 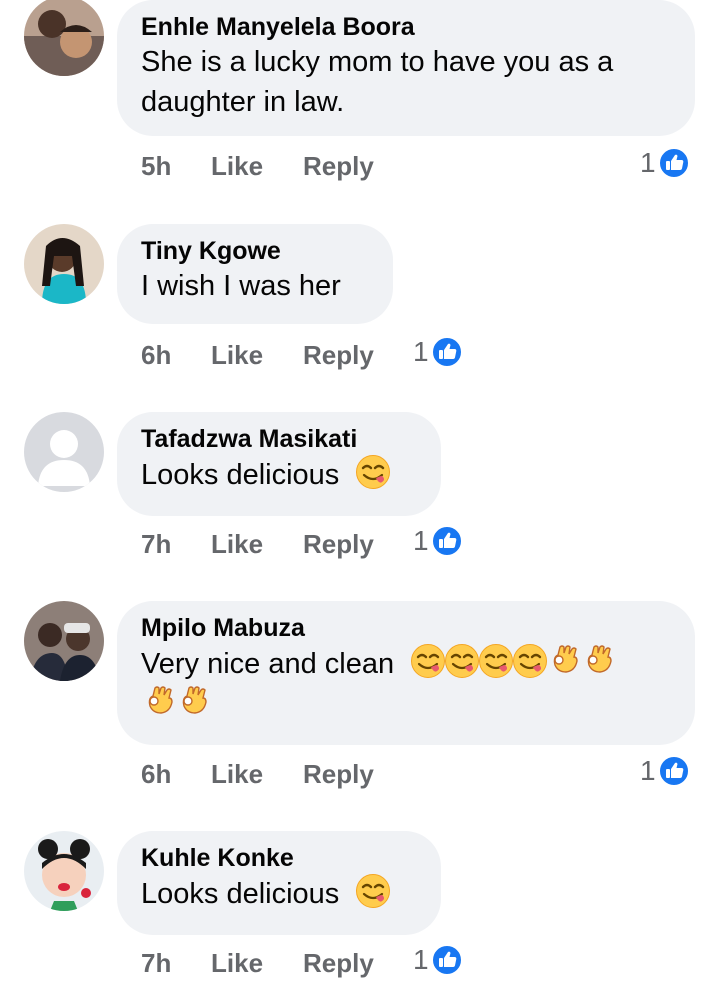 I want to click on timestamp: 5h, so click(x=156, y=166).